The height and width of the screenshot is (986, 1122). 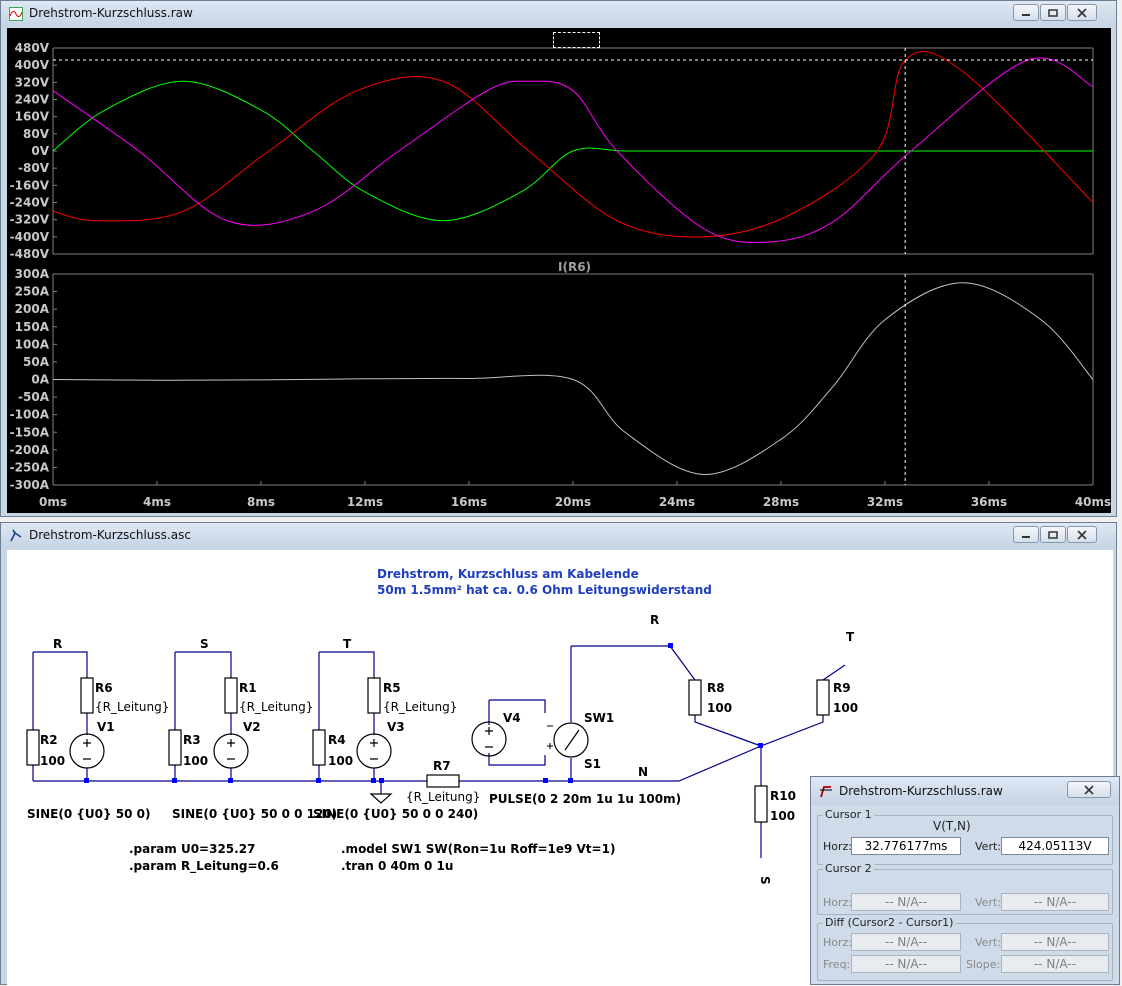 What do you see at coordinates (195, 761) in the screenshot?
I see `label-r3-value: 100` at bounding box center [195, 761].